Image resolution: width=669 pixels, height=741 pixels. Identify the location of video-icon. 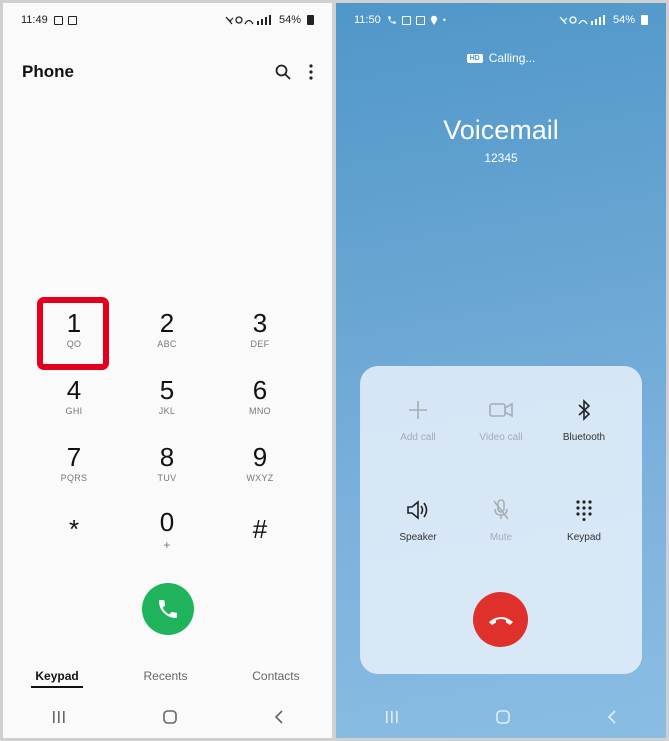
(501, 410).